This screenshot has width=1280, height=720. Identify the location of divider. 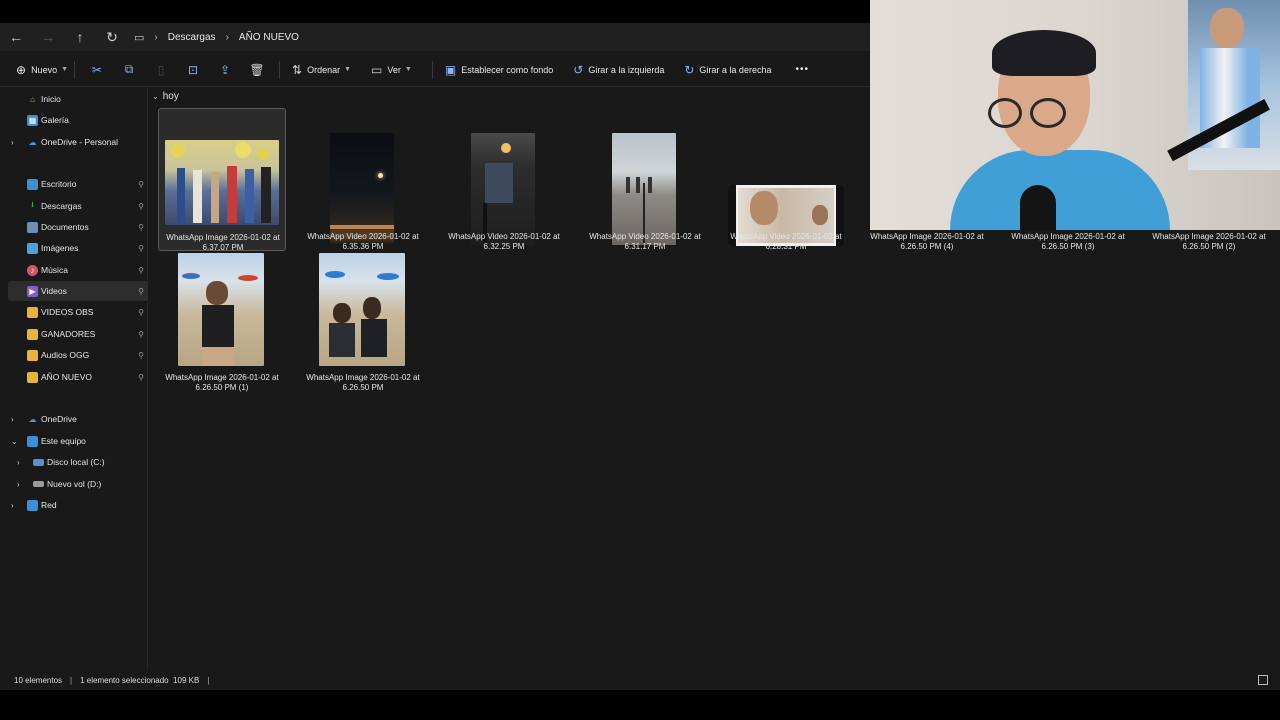
(432, 69).